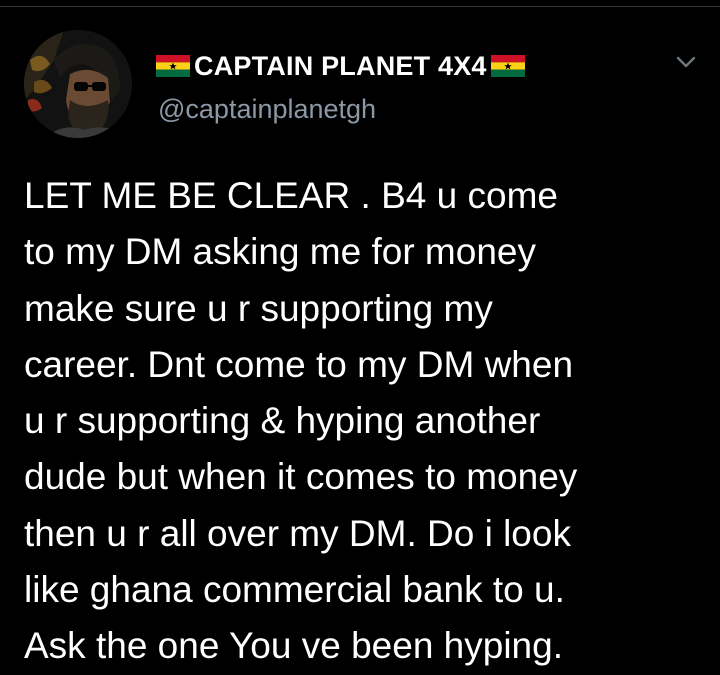 Image resolution: width=720 pixels, height=675 pixels. I want to click on tweet-line: then u r all over my DM. Do i look, so click(297, 533).